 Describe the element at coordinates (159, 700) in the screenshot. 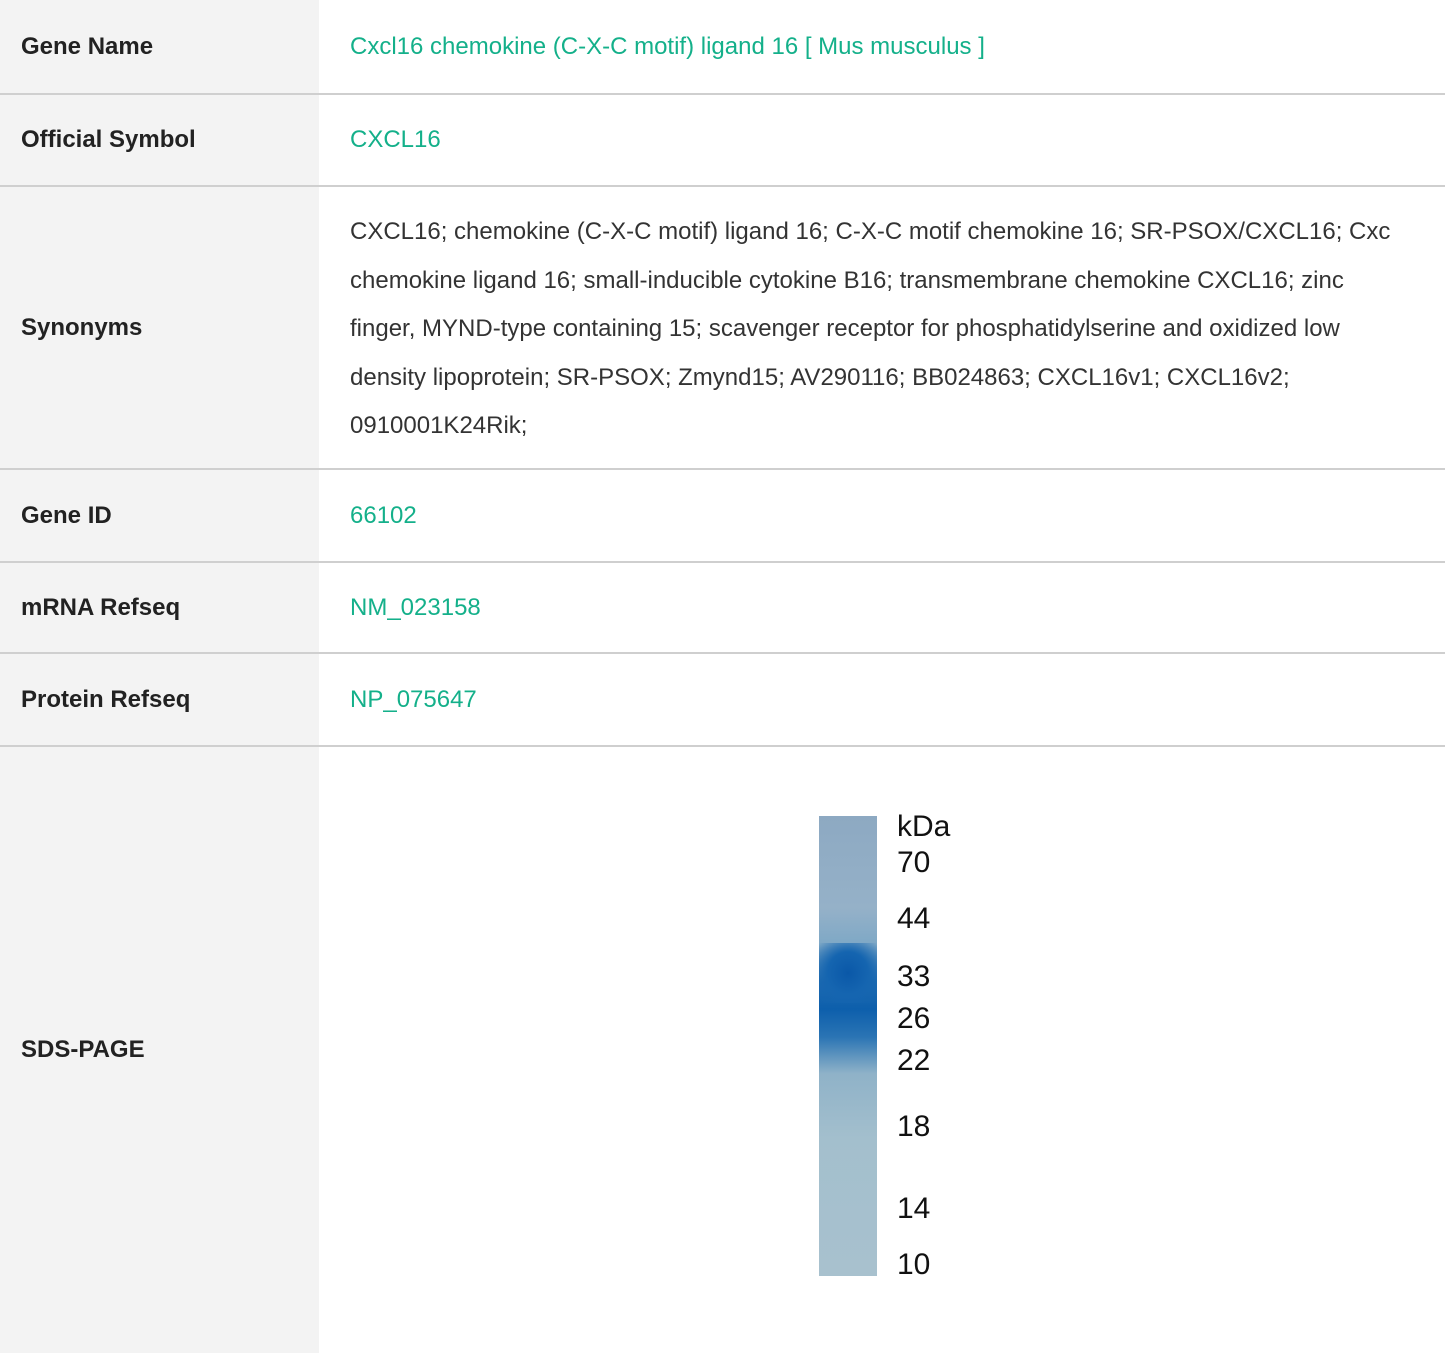

I see `protein-refseq-label: Protein Refseq` at that location.